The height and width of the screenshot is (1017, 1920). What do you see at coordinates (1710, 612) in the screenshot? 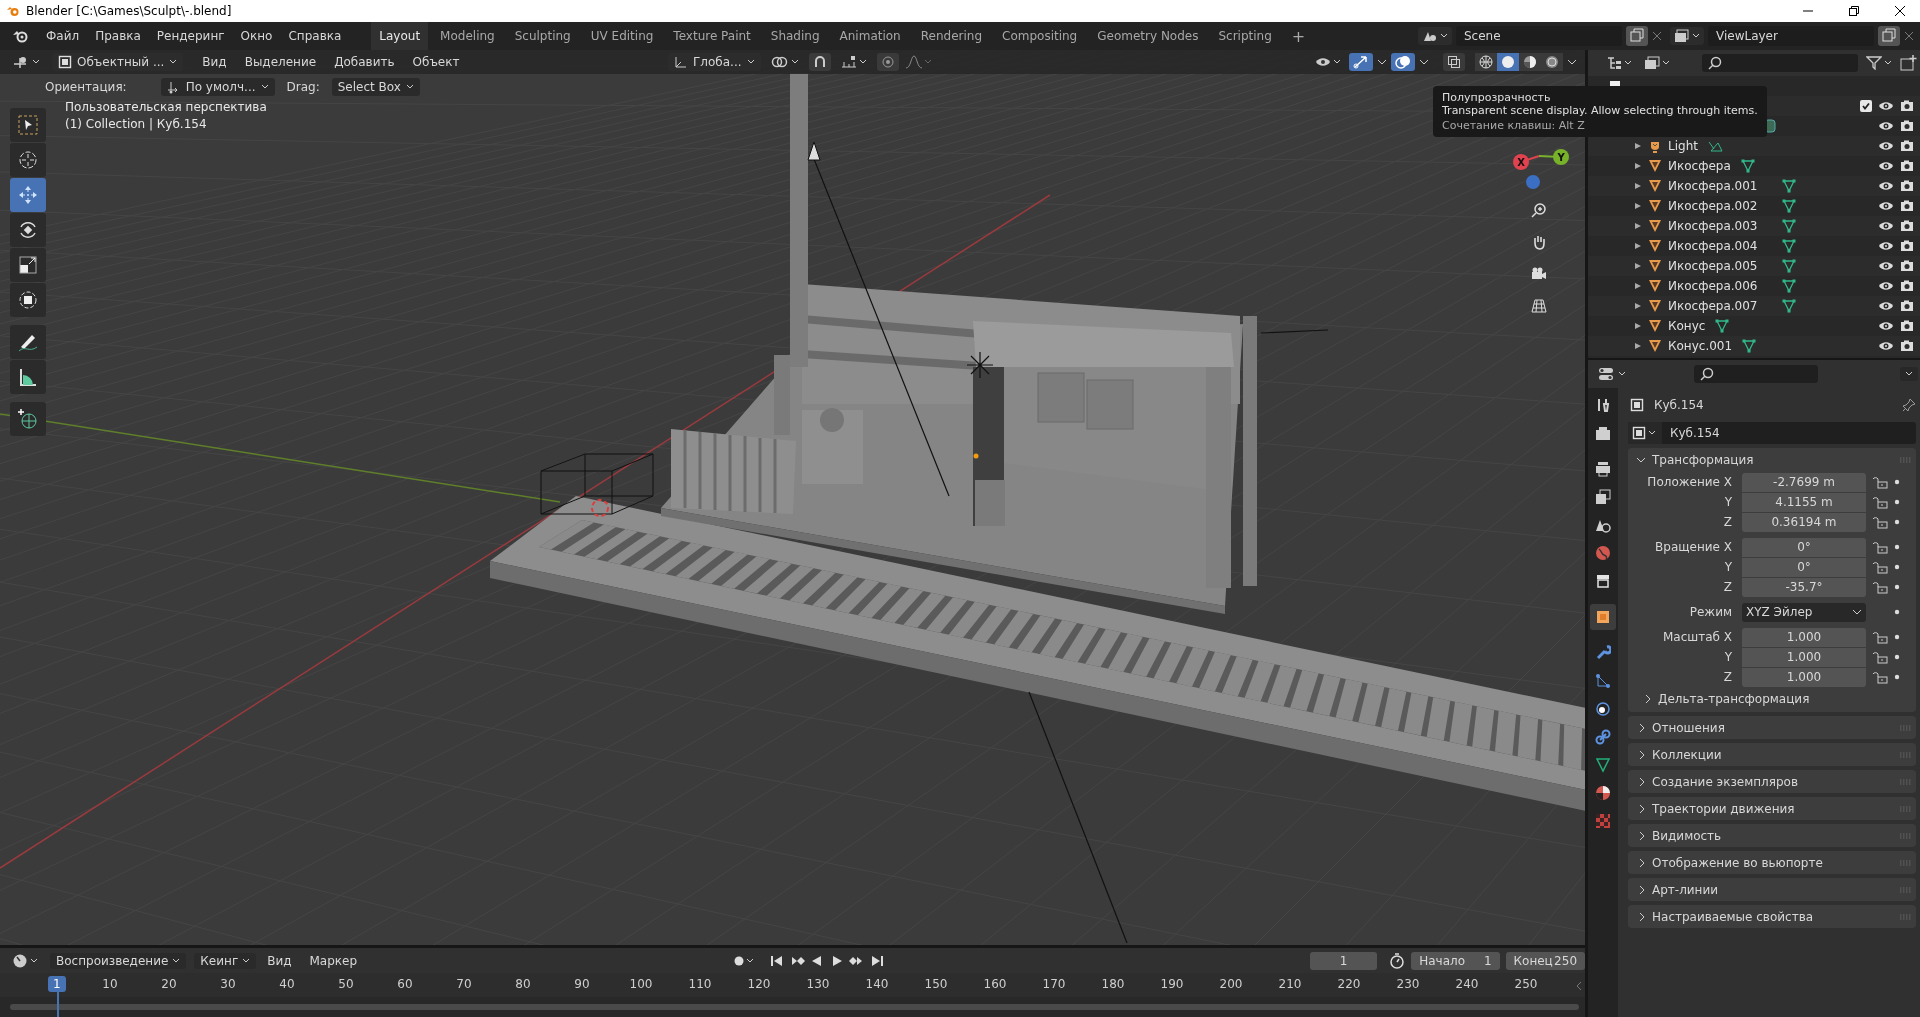
I see `property-label: Режим` at bounding box center [1710, 612].